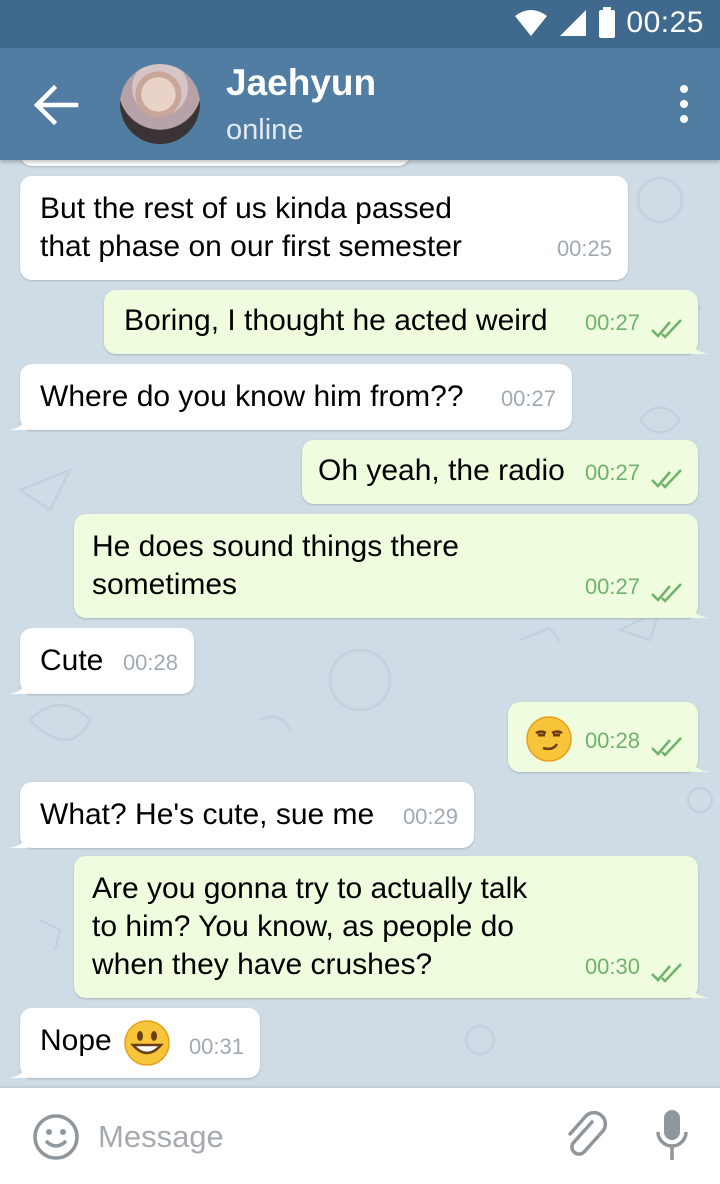 This screenshot has height=1184, width=720. What do you see at coordinates (215, 163) in the screenshot?
I see `previous-message-bubble` at bounding box center [215, 163].